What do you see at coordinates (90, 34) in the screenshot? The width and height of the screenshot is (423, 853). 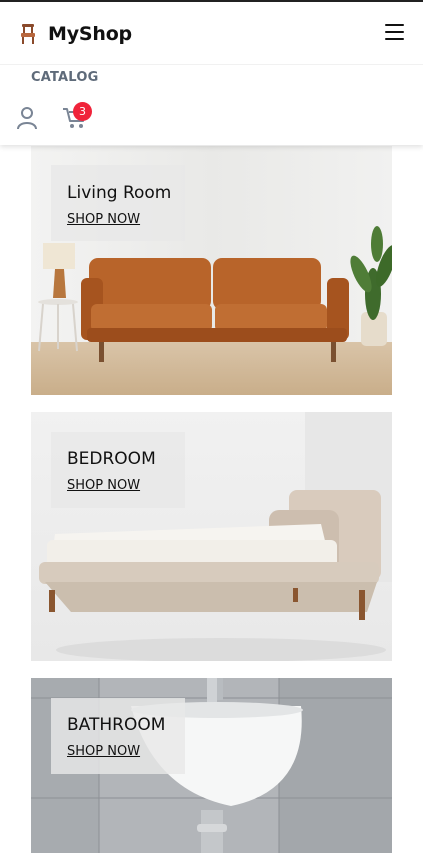 I see `logo-text: MyShop` at bounding box center [90, 34].